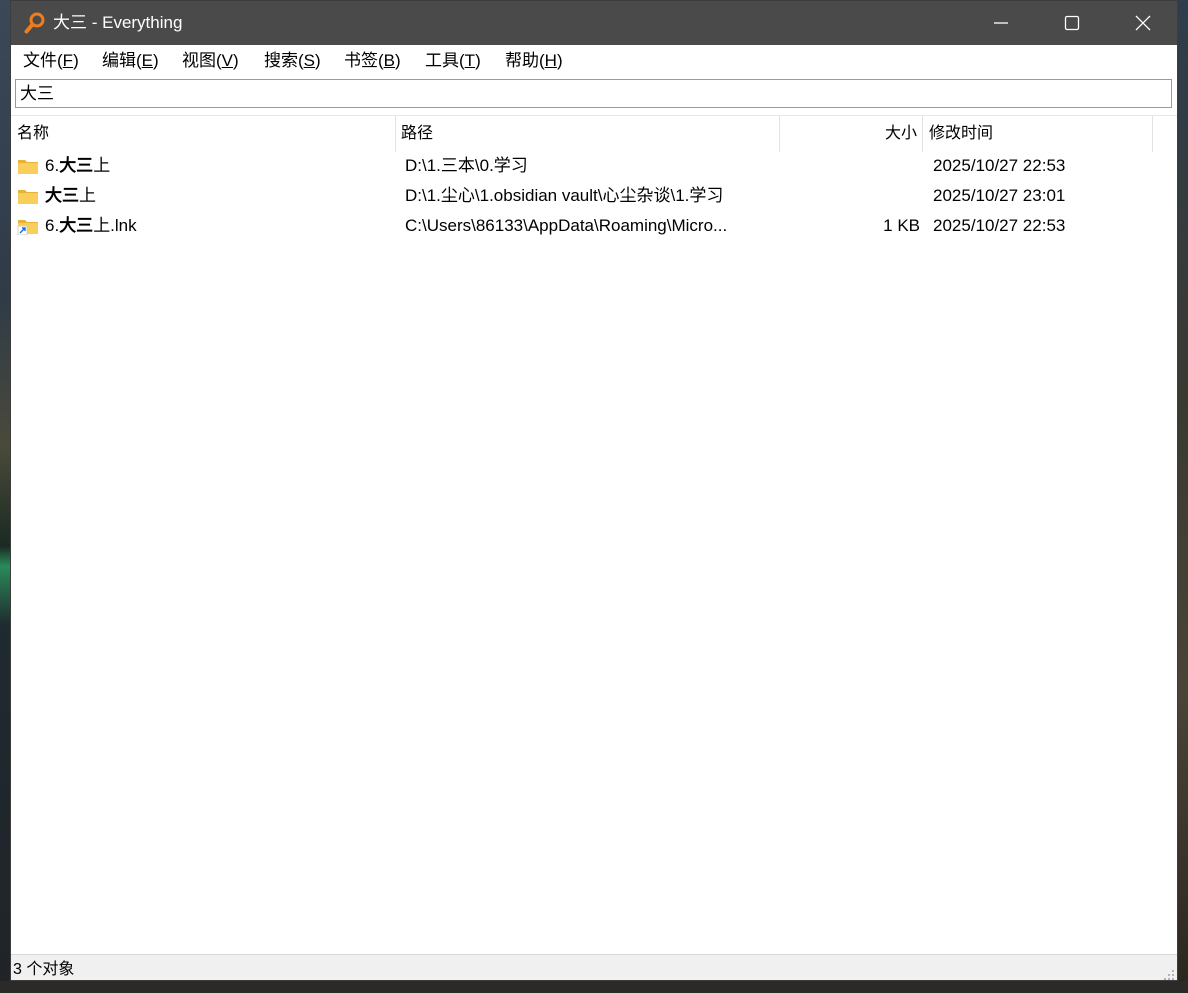 The image size is (1188, 993). Describe the element at coordinates (1169, 974) in the screenshot. I see `resize-grip-icon` at that location.